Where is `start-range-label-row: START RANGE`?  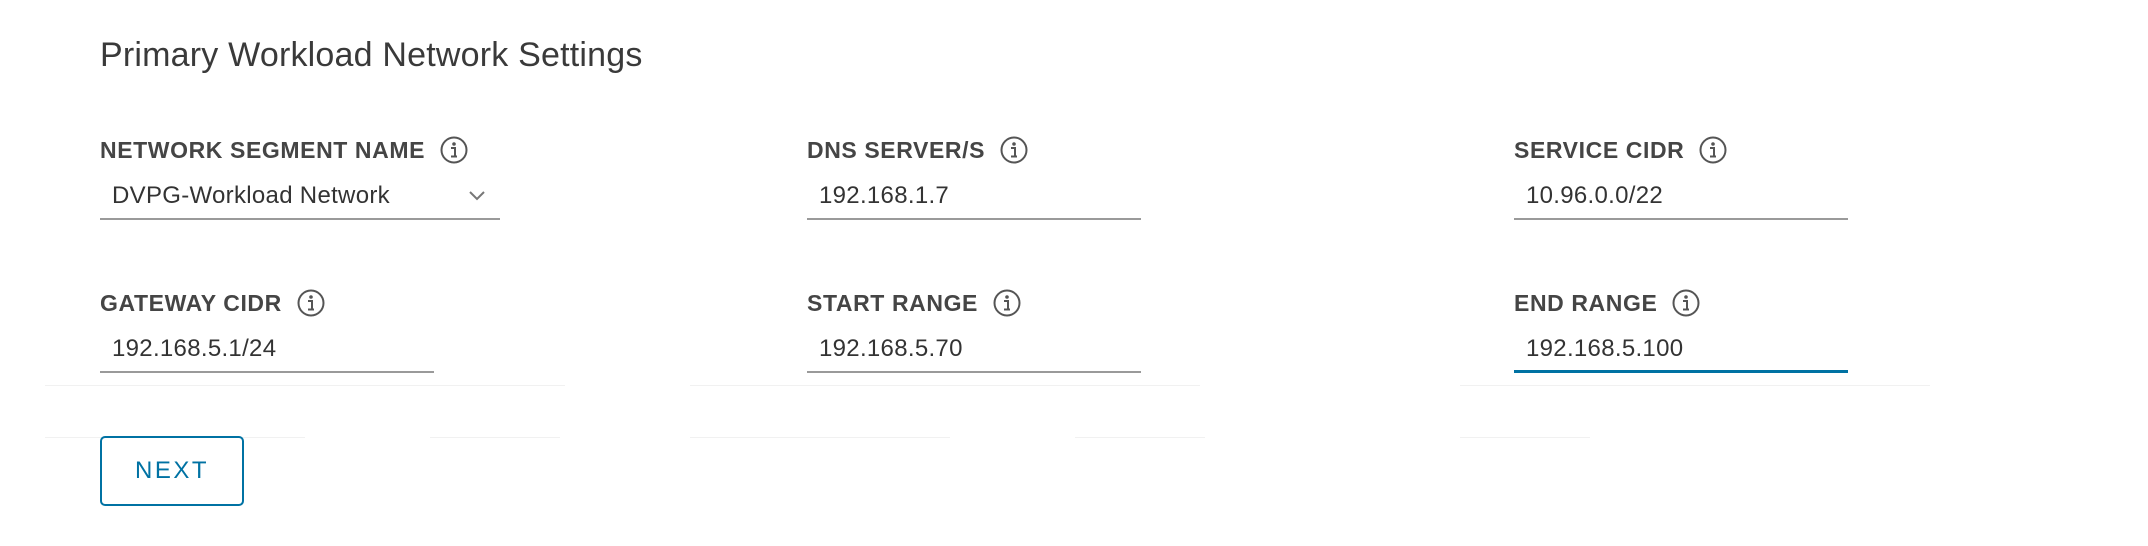
start-range-label-row: START RANGE is located at coordinates (1017, 303).